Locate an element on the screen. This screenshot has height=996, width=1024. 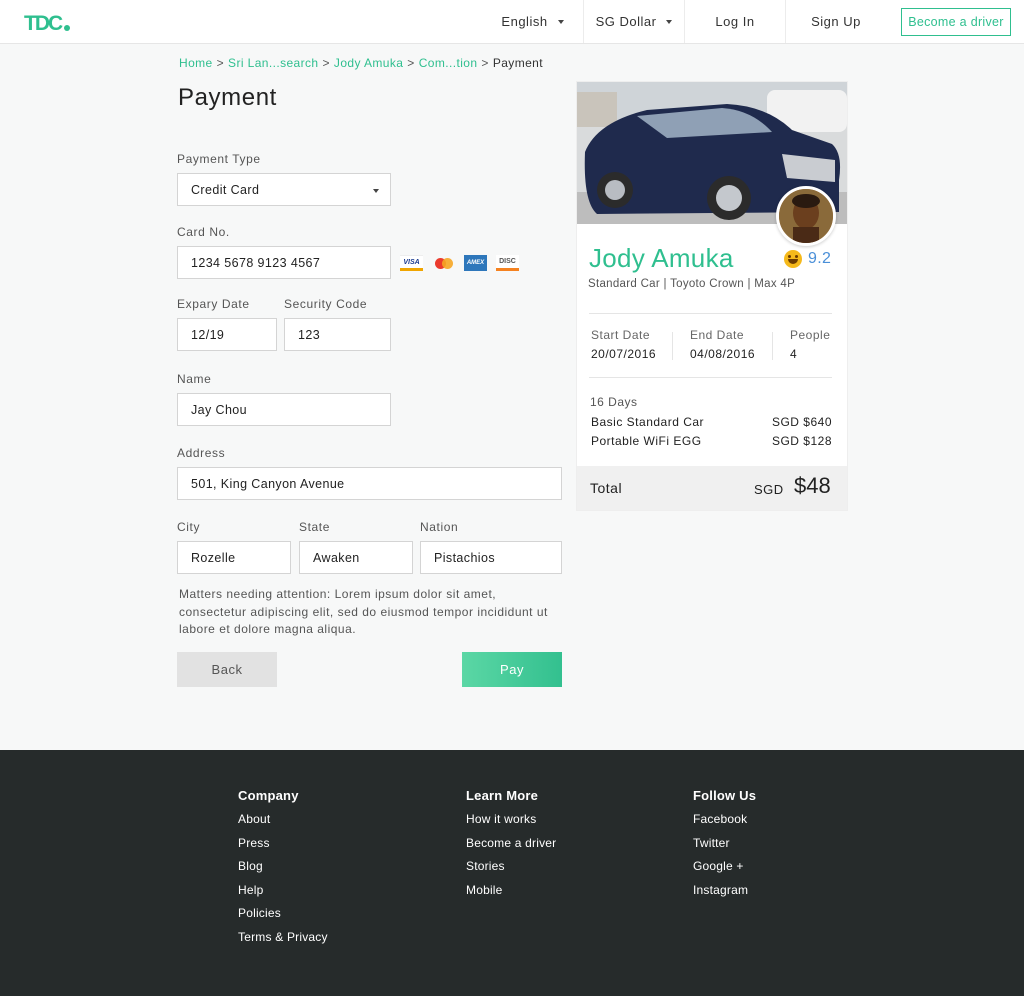
visa-icon: VISA is located at coordinates (411, 263).